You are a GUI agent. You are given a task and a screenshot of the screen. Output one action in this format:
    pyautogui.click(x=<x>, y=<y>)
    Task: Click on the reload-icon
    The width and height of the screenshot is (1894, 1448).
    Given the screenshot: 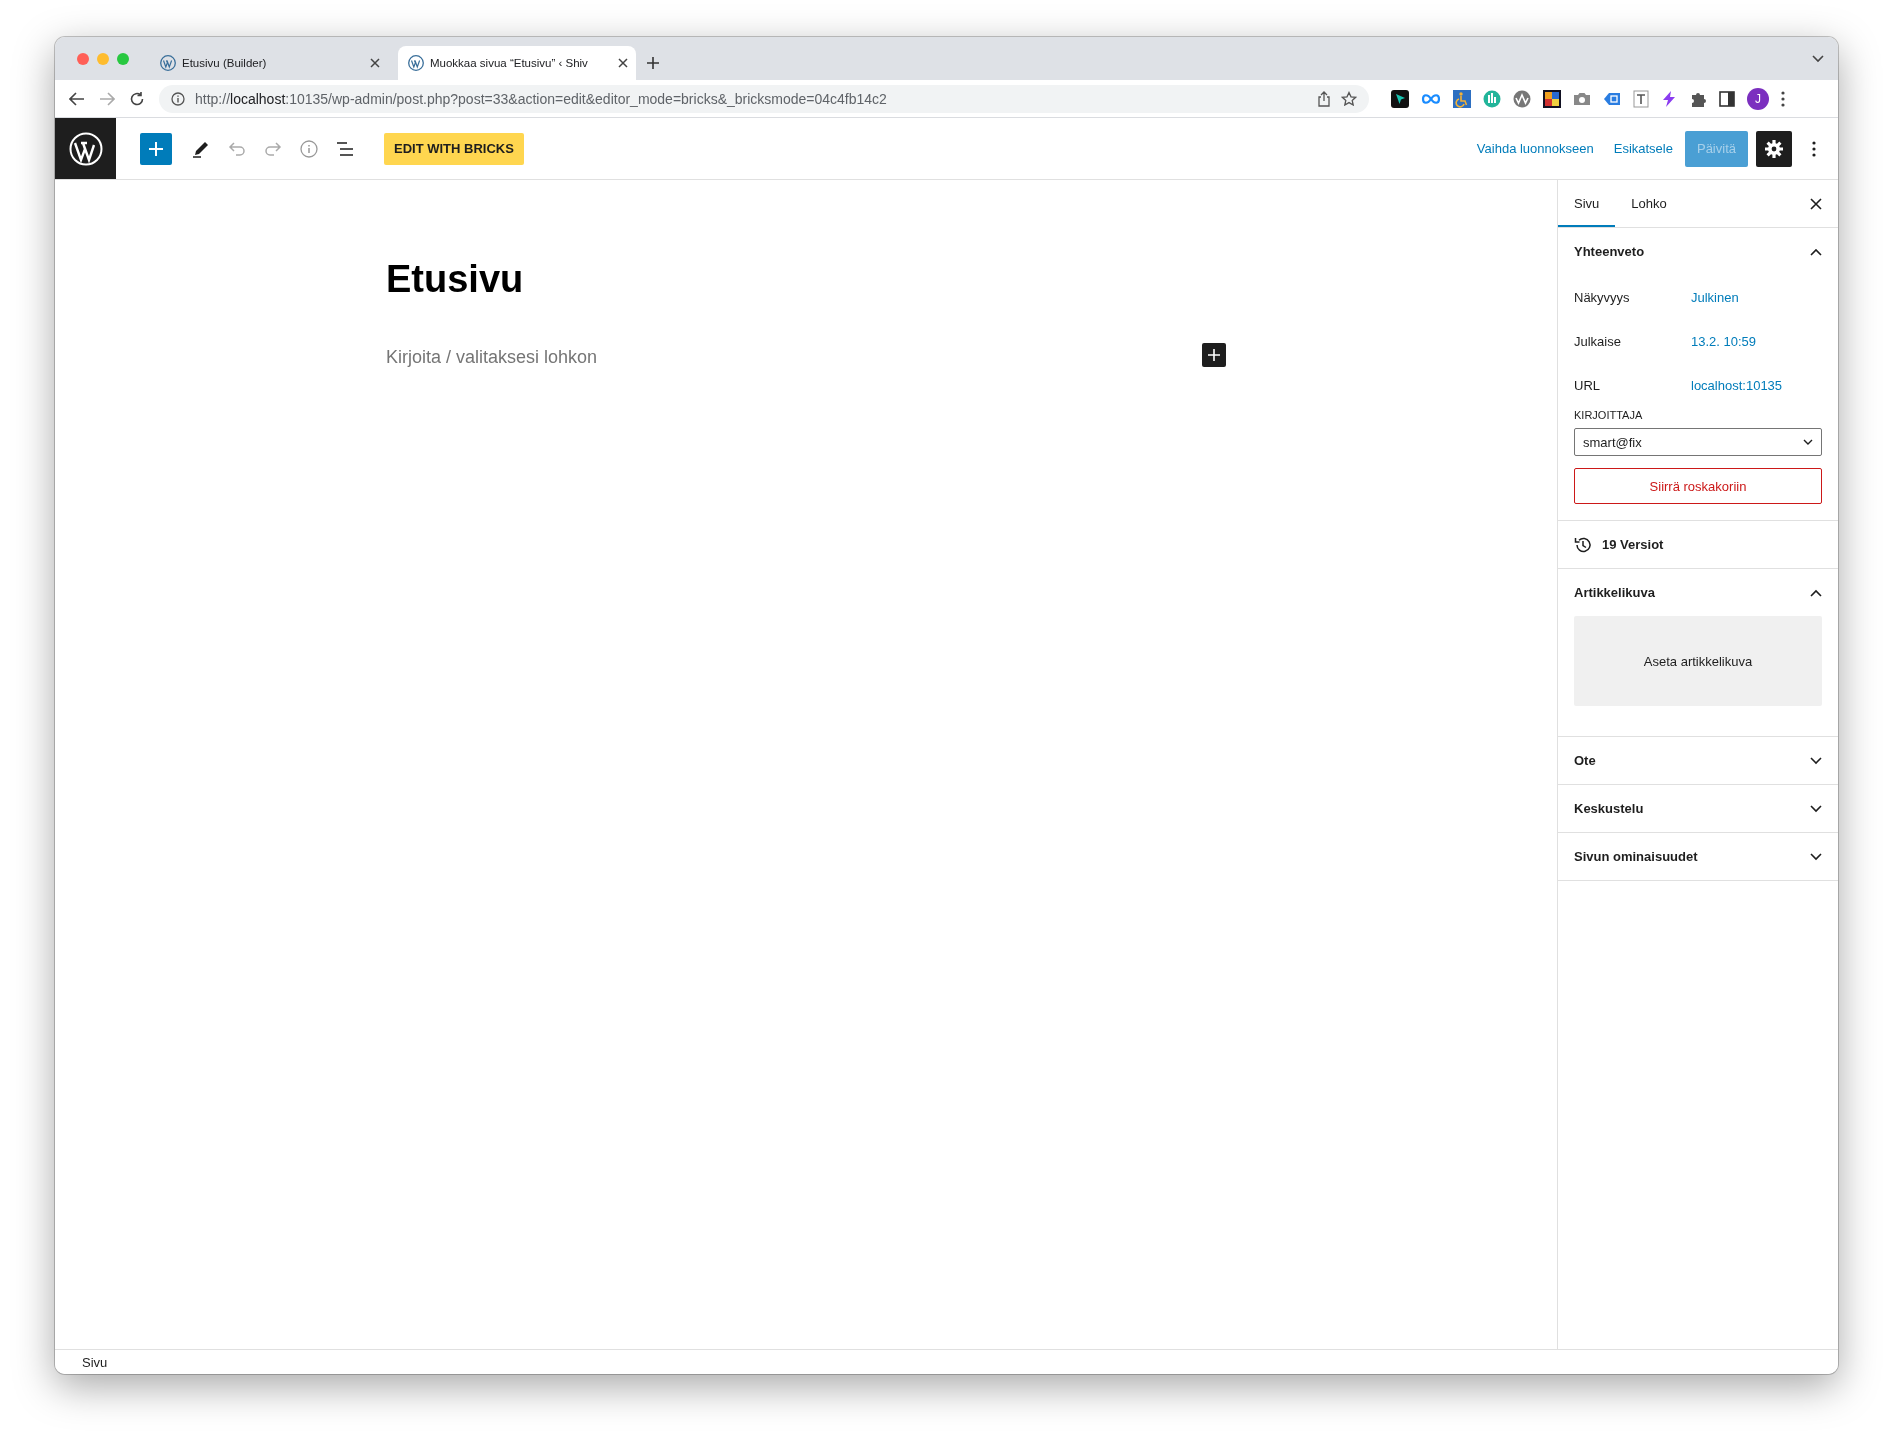 What is the action you would take?
    pyautogui.click(x=137, y=98)
    